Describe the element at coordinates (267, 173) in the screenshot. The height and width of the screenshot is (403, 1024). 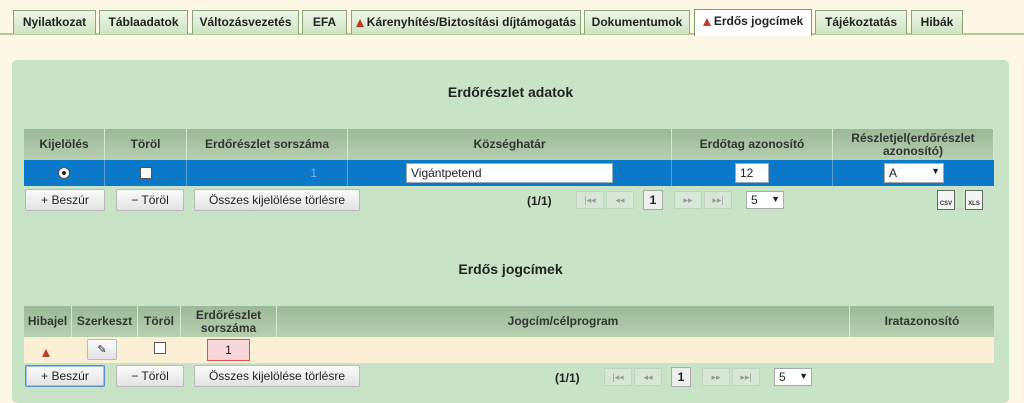
I see `cell-sorszam: 1` at that location.